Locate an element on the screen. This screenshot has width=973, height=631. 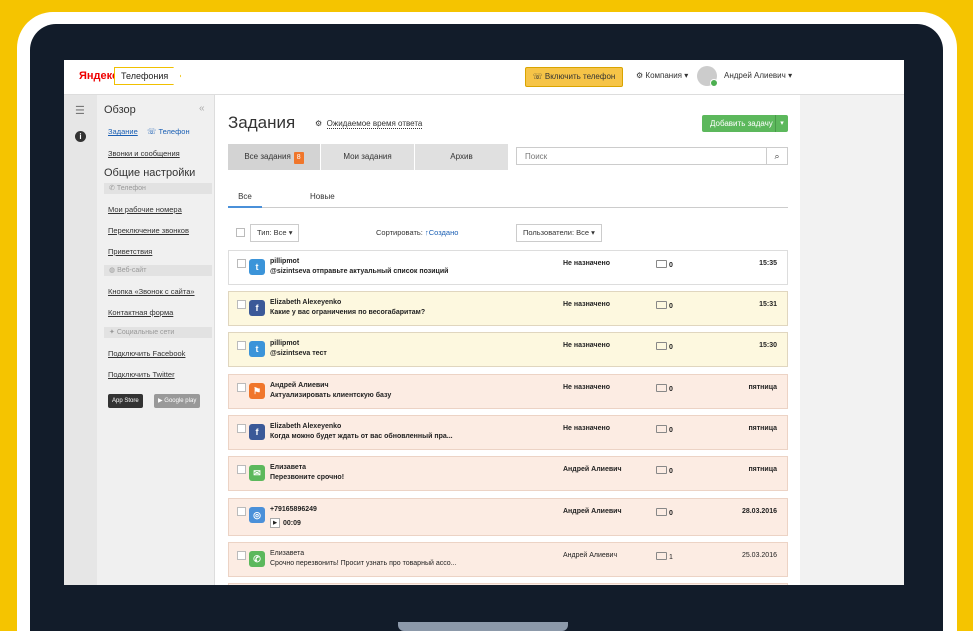
avatar is located at coordinates (707, 76).